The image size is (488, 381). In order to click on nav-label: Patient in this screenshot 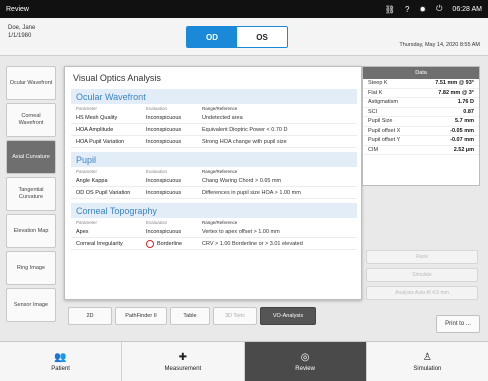, I will do `click(60, 368)`.